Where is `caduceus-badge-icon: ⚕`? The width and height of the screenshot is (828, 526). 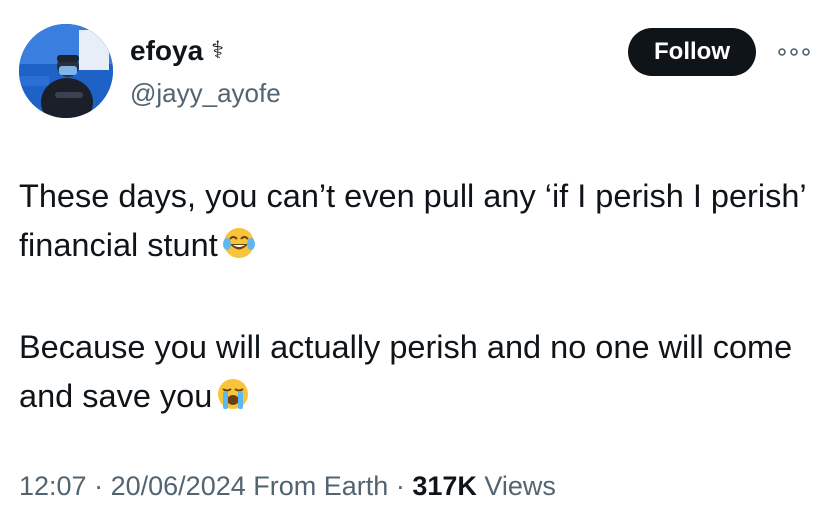 caduceus-badge-icon: ⚕ is located at coordinates (218, 50).